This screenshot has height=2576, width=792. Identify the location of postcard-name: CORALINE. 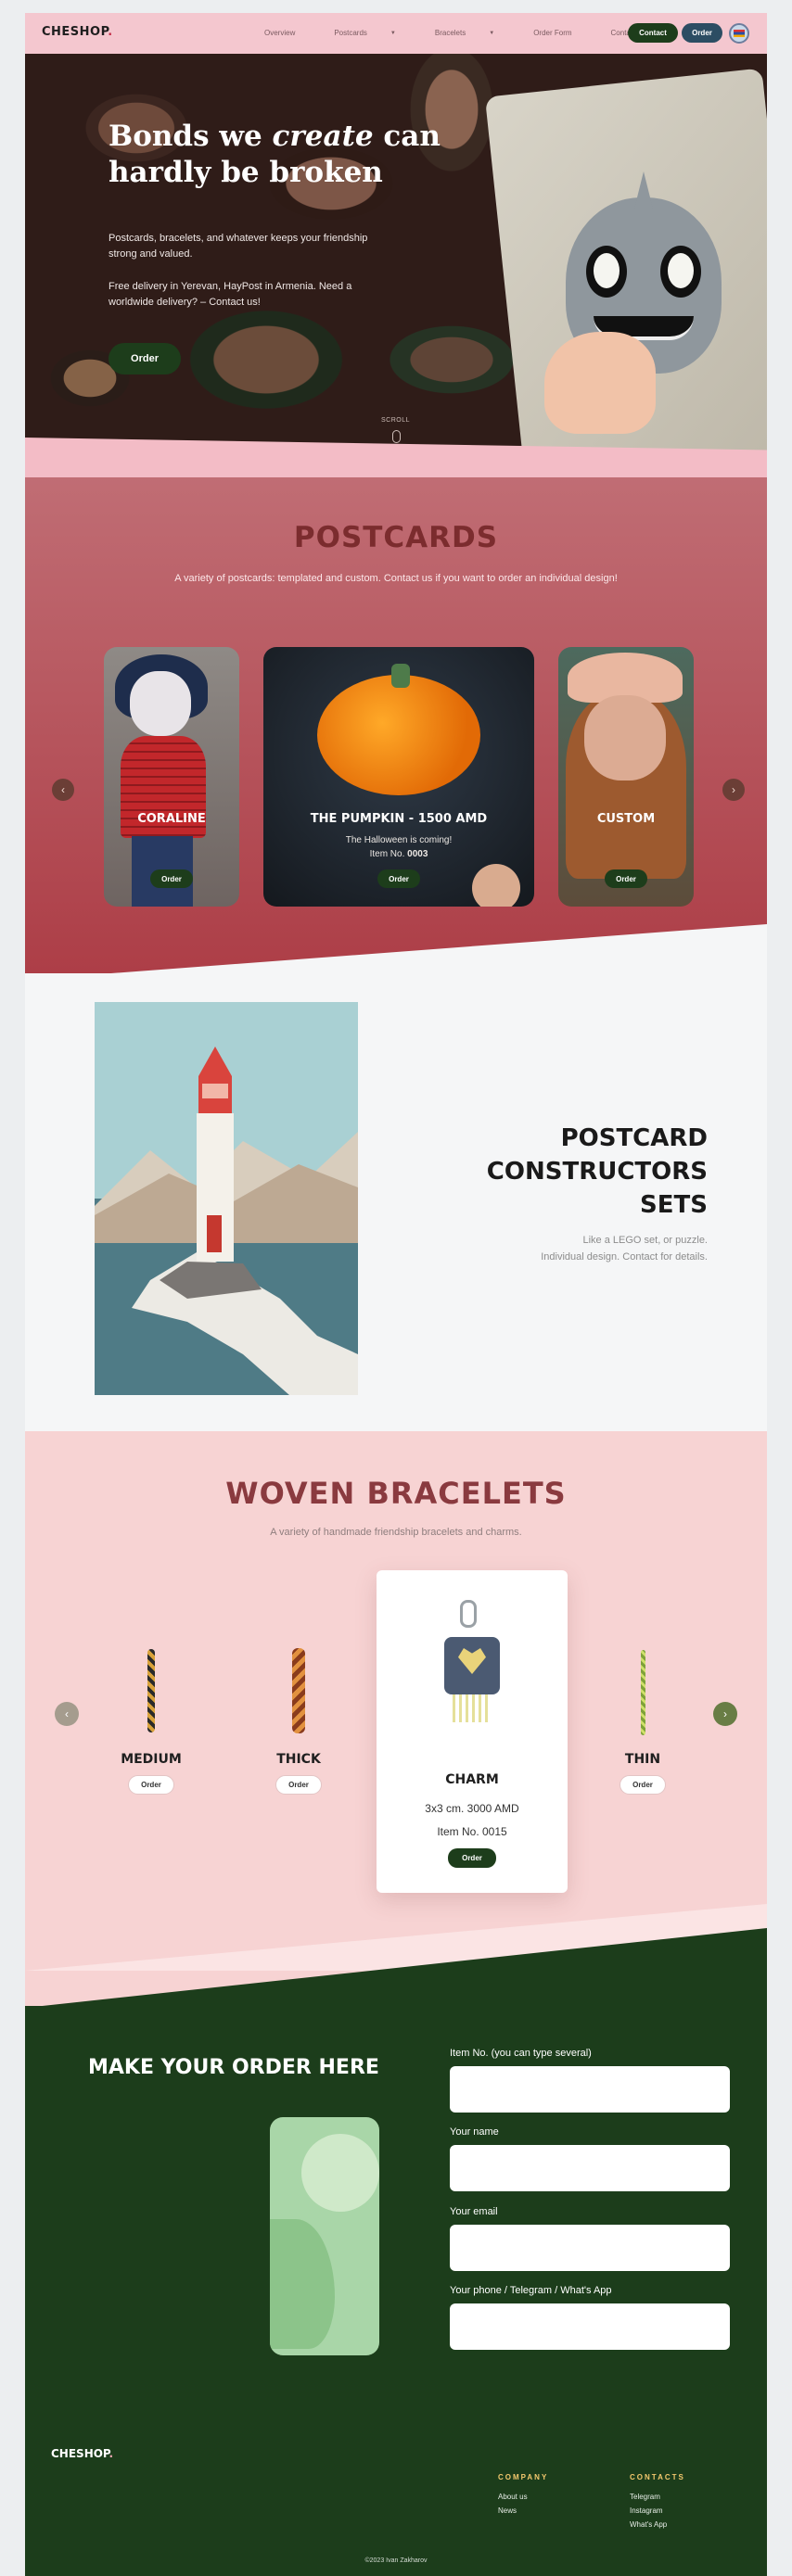
(171, 819).